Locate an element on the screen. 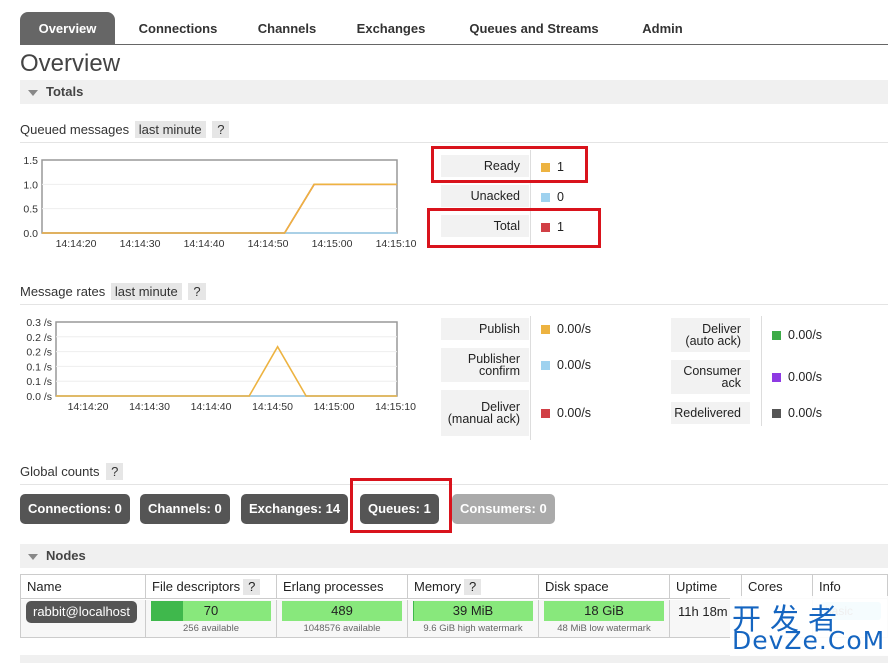 This screenshot has width=888, height=663. channels-count-button: Channels: 0 is located at coordinates (185, 509).